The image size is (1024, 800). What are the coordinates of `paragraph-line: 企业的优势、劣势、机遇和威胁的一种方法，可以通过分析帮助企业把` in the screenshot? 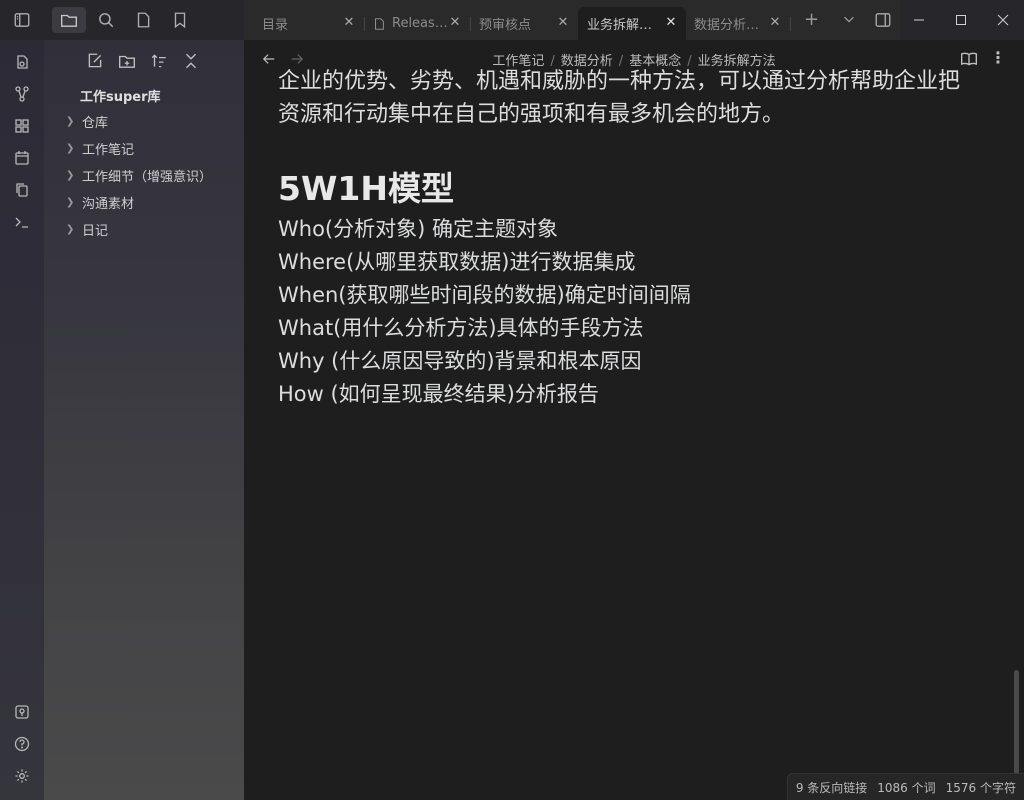 It's located at (619, 81).